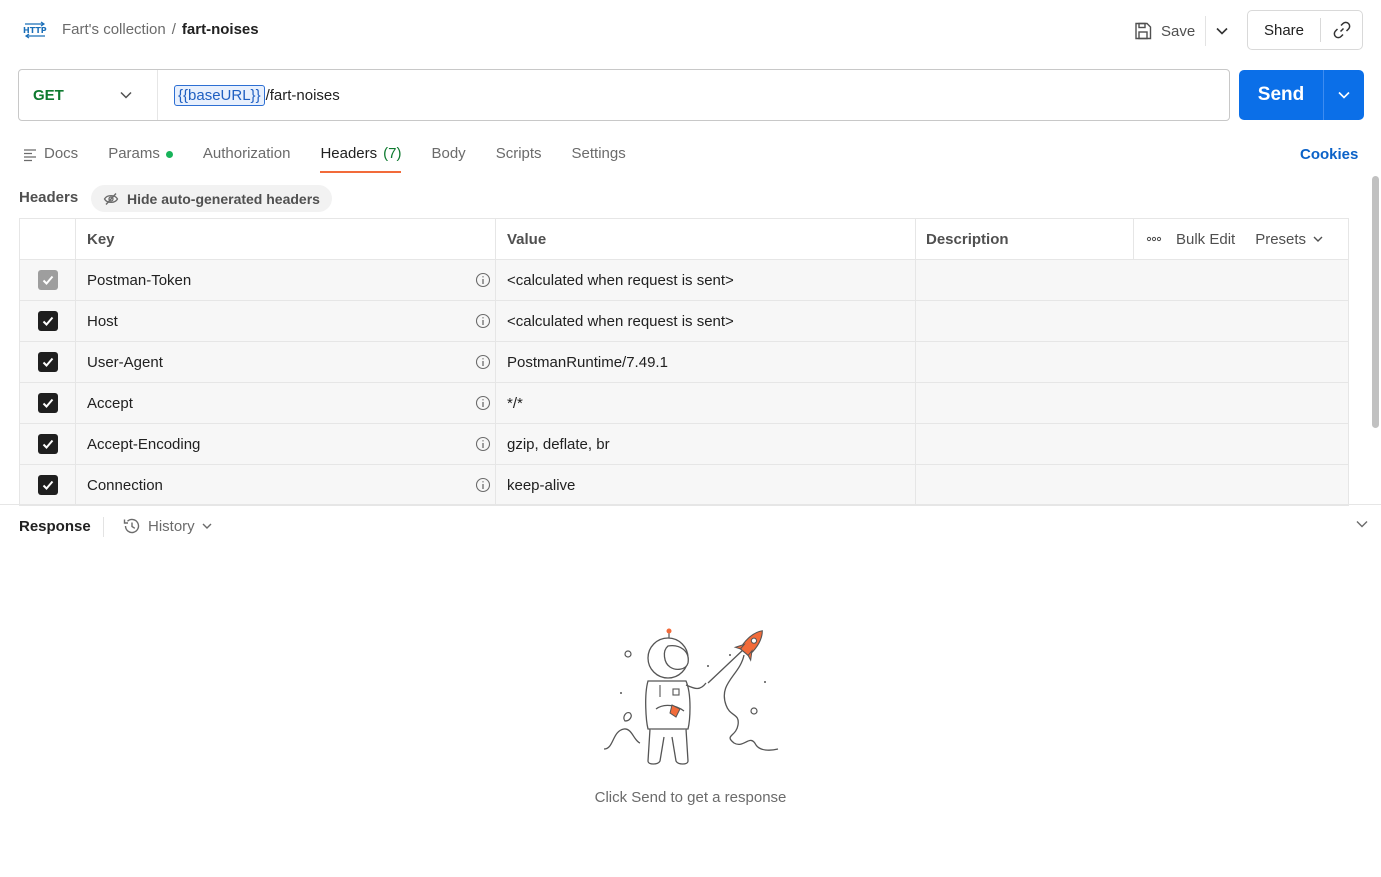 This screenshot has width=1381, height=877. I want to click on url-input: {{baseURL}}/fart-noises, so click(249, 95).